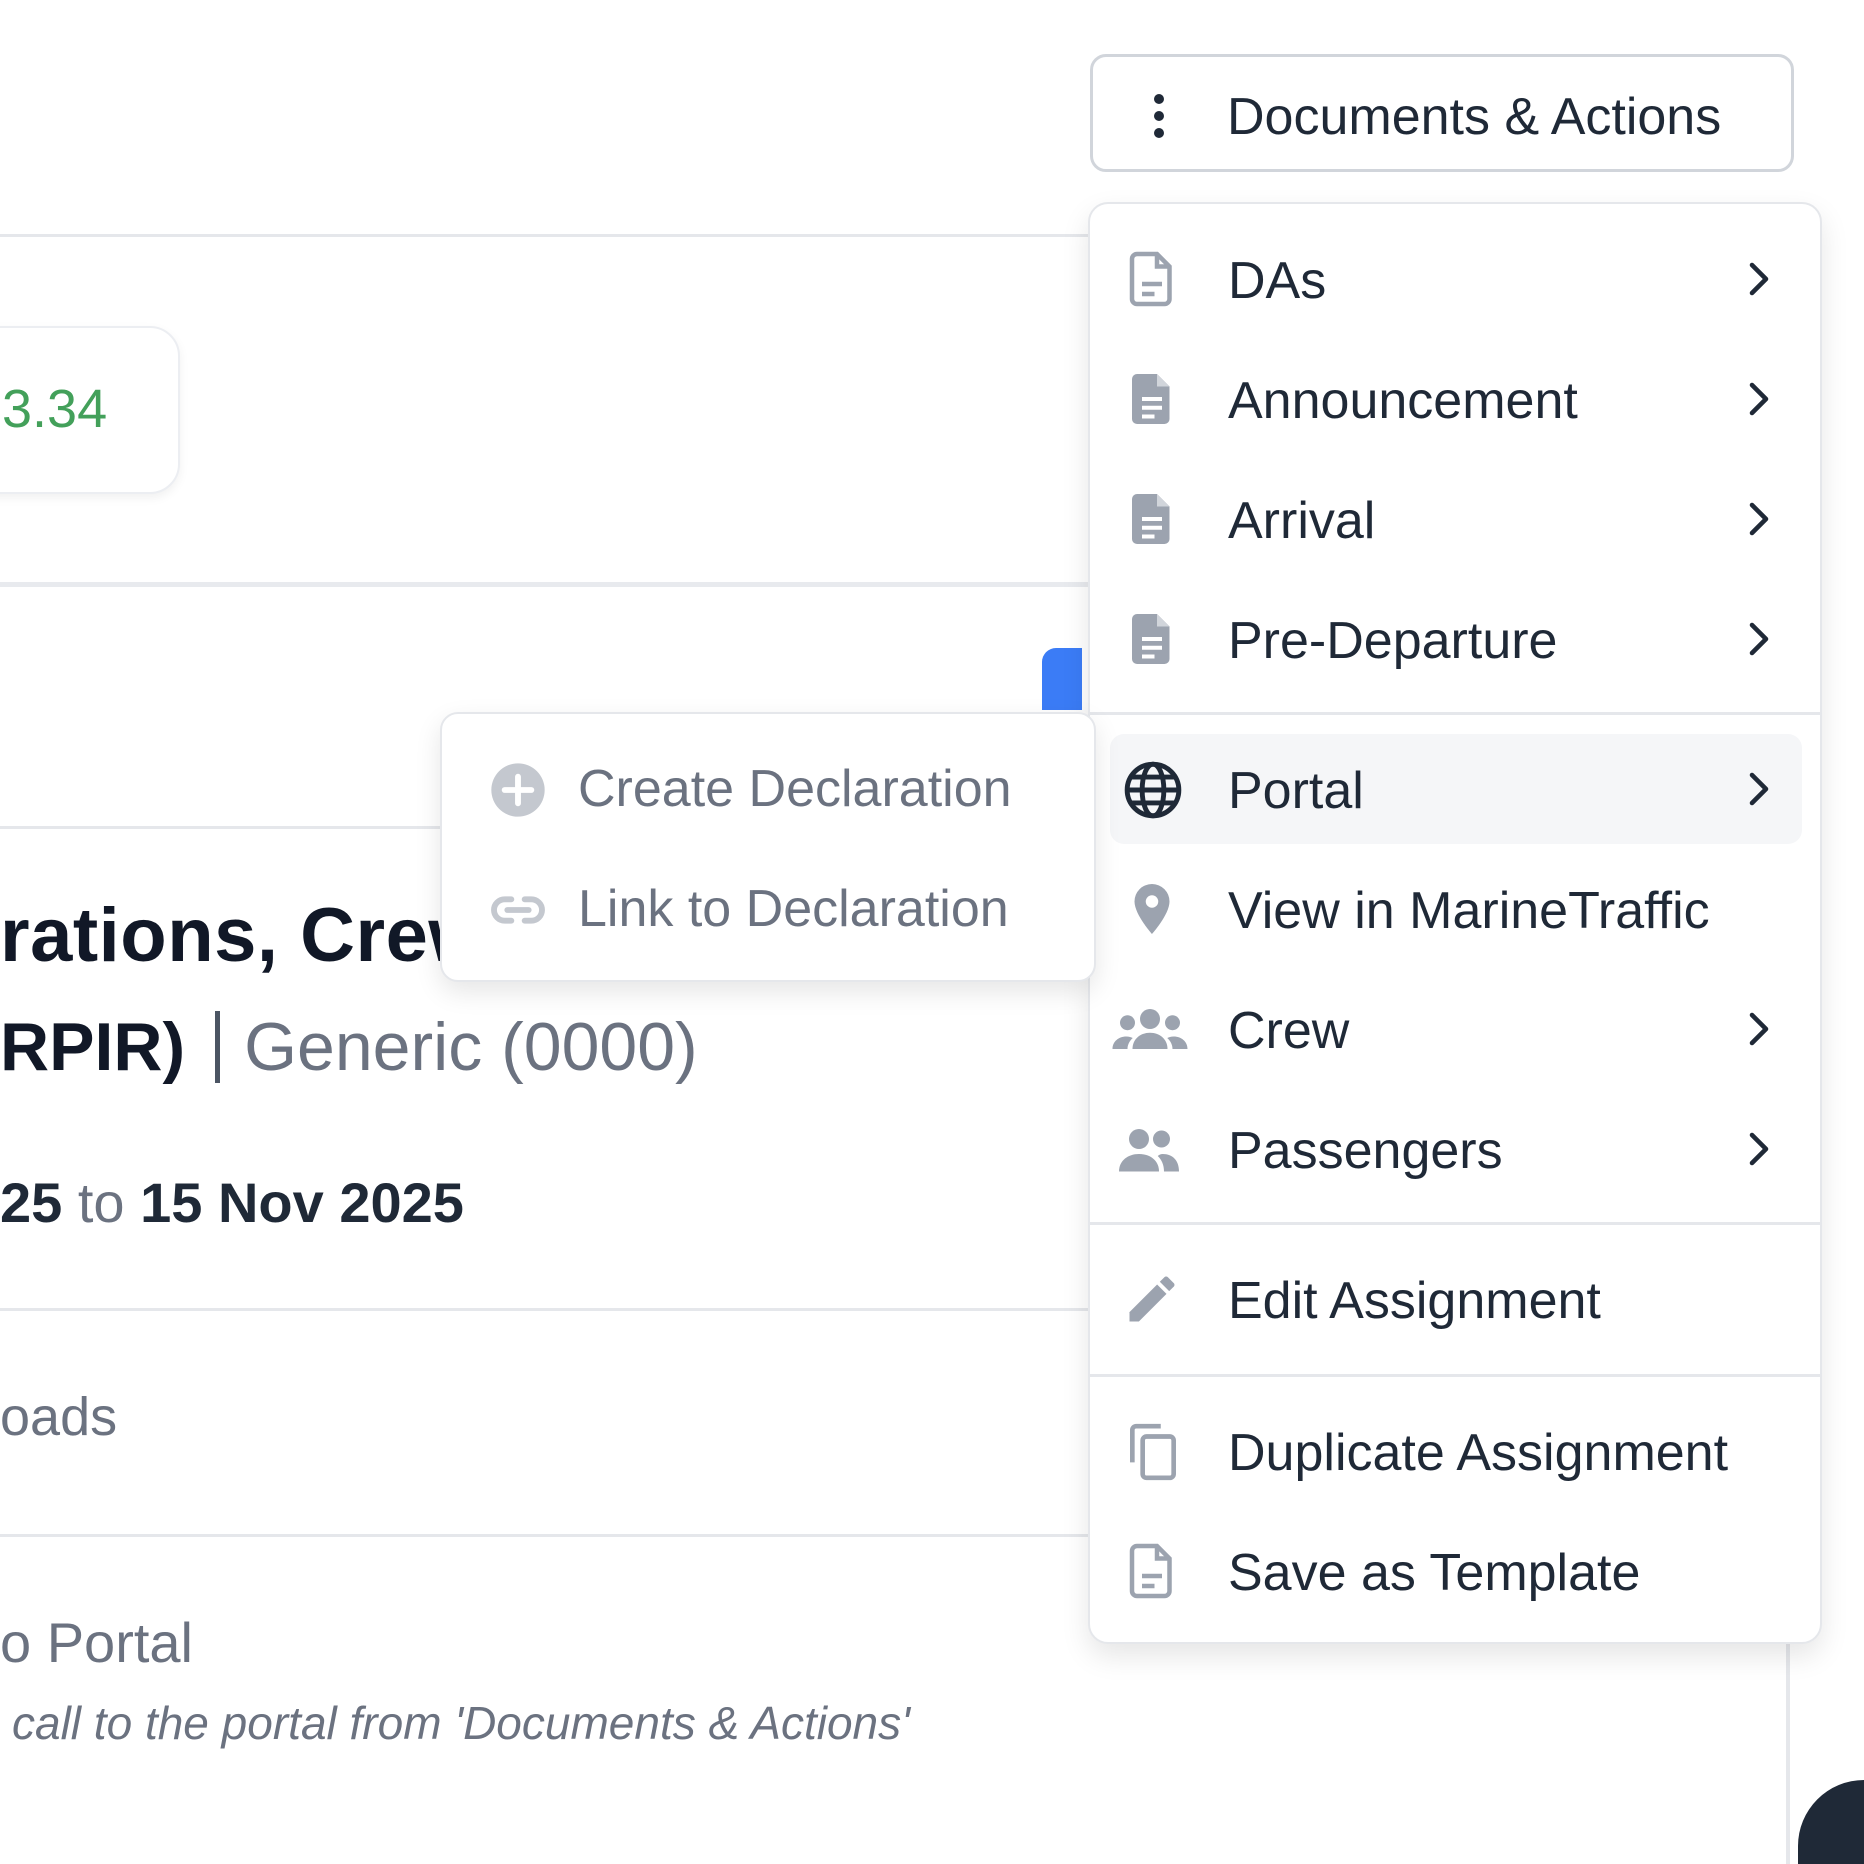 The width and height of the screenshot is (1864, 1864). What do you see at coordinates (1456, 1029) in the screenshot?
I see `menu-item-crew: Crew` at bounding box center [1456, 1029].